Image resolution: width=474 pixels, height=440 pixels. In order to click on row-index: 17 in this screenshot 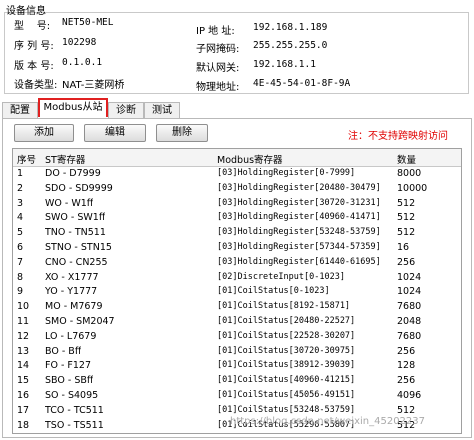, I will do `click(23, 410)`.